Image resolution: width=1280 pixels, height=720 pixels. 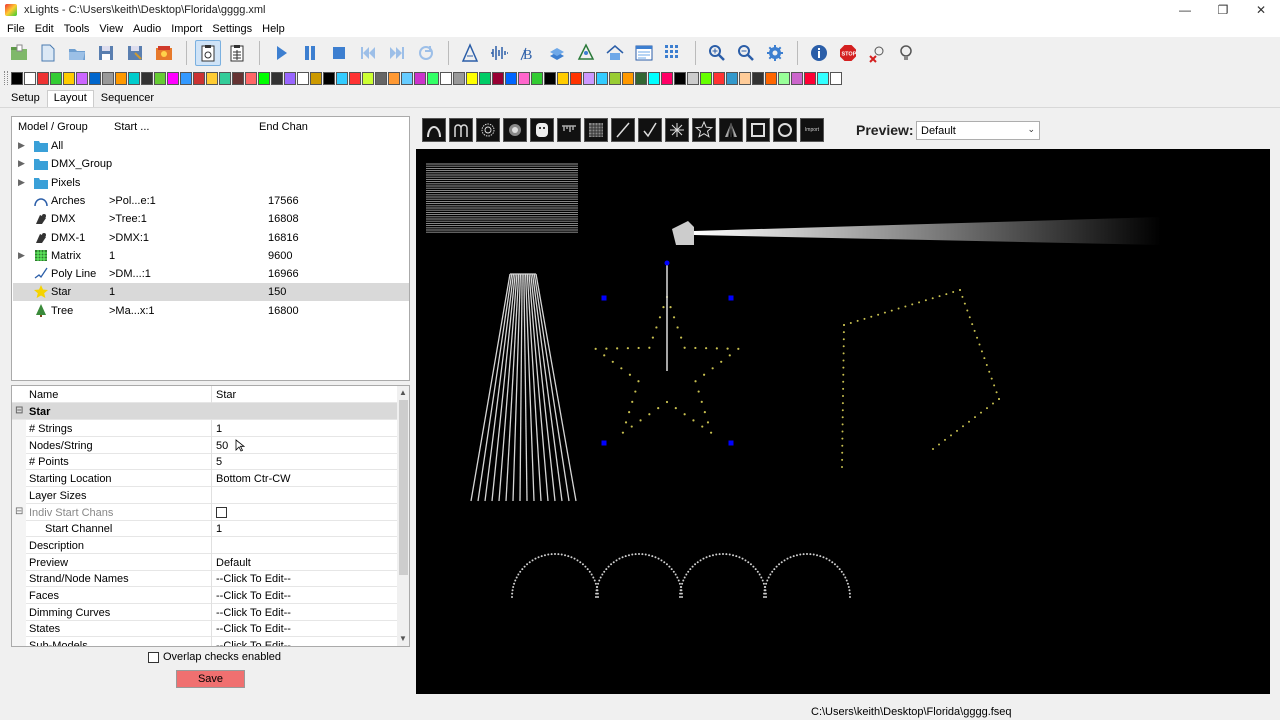 I want to click on minimize-button: —, so click(x=1185, y=10).